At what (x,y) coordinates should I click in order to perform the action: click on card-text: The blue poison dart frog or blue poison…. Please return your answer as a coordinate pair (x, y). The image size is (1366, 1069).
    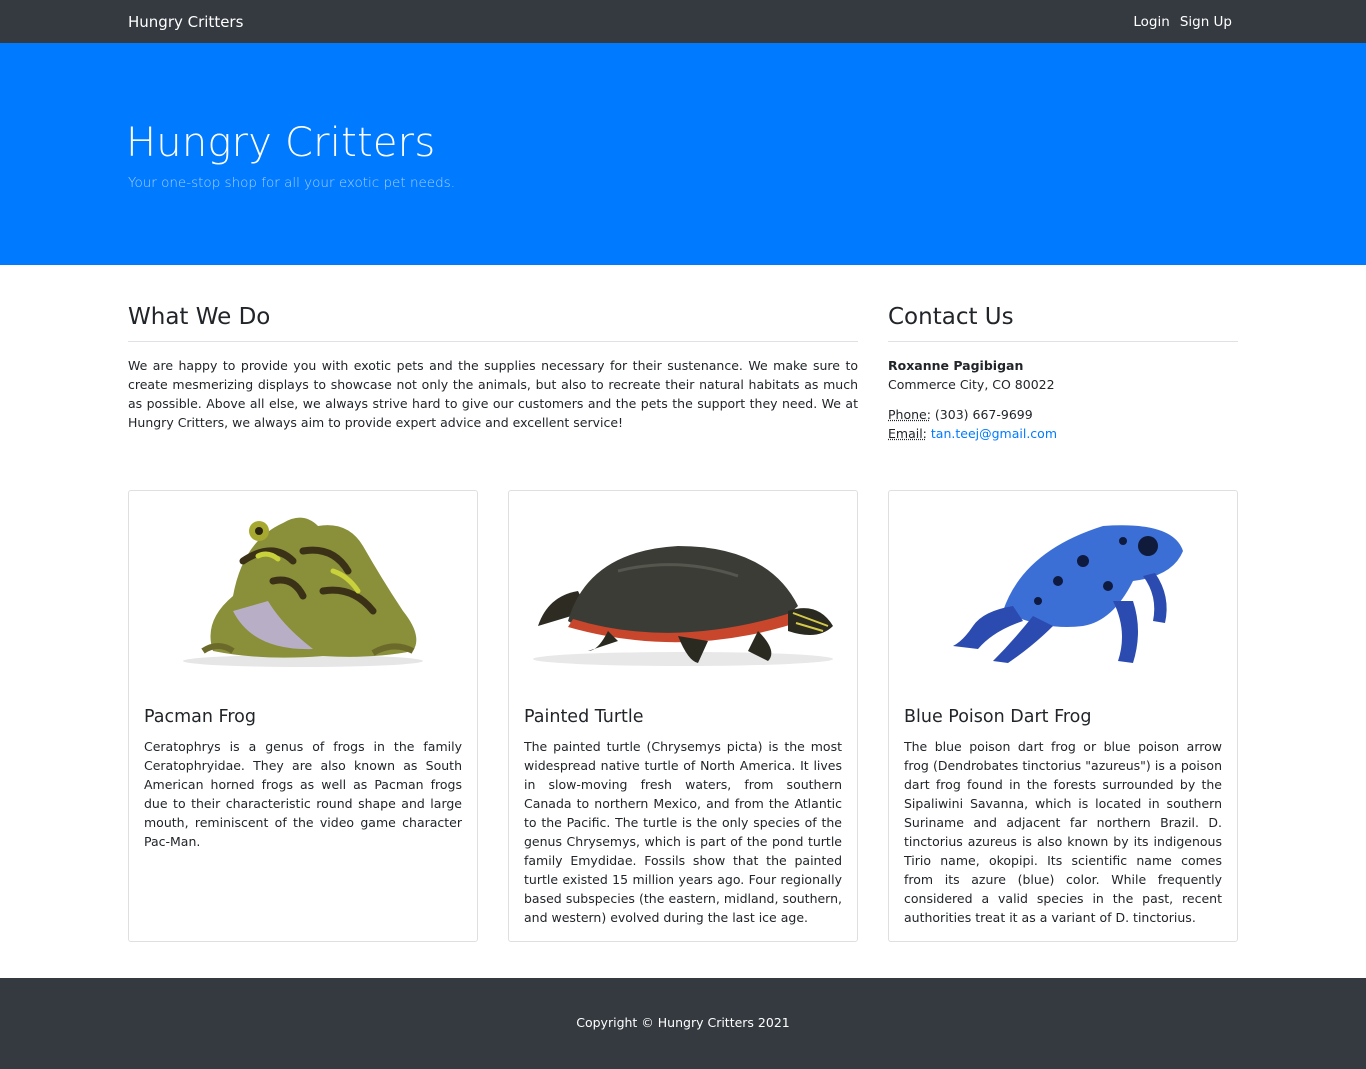
    Looking at the image, I should click on (1063, 832).